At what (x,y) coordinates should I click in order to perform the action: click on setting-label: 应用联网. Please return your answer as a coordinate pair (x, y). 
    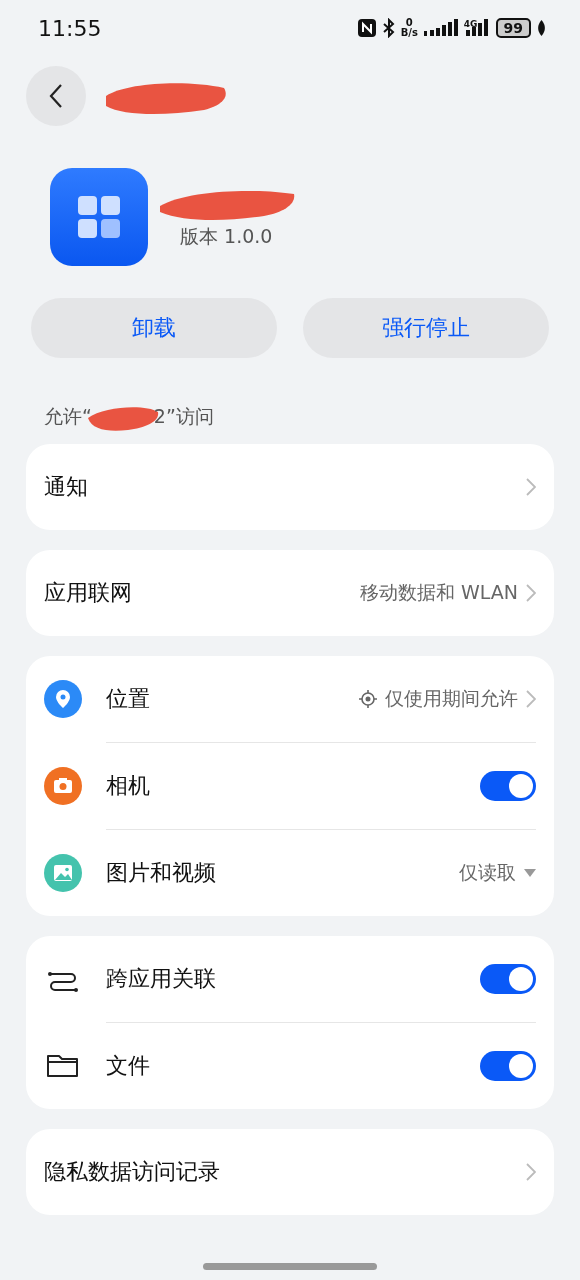
    Looking at the image, I should click on (88, 593).